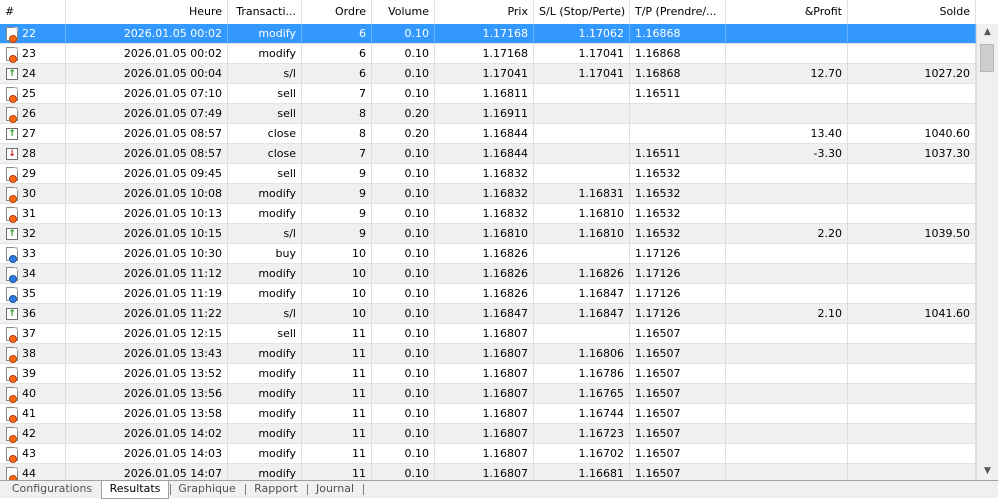 This screenshot has width=998, height=499. I want to click on row-id: 41, so click(29, 413).